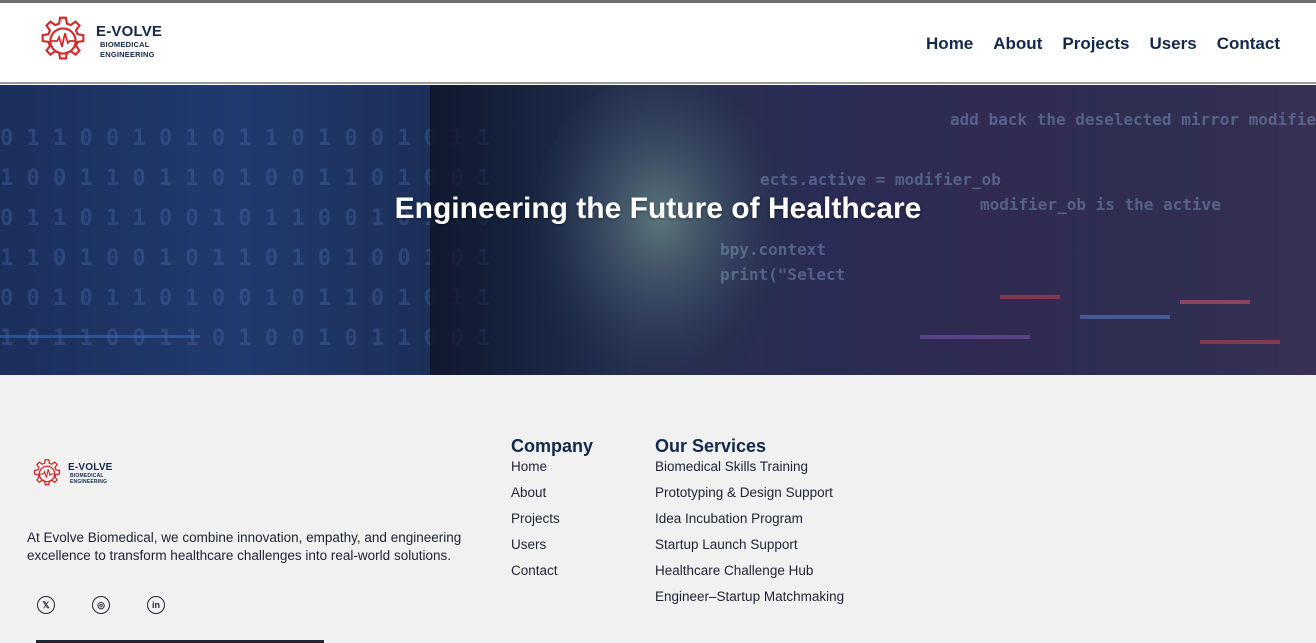  Describe the element at coordinates (552, 493) in the screenshot. I see `footer-link-about: About` at that location.